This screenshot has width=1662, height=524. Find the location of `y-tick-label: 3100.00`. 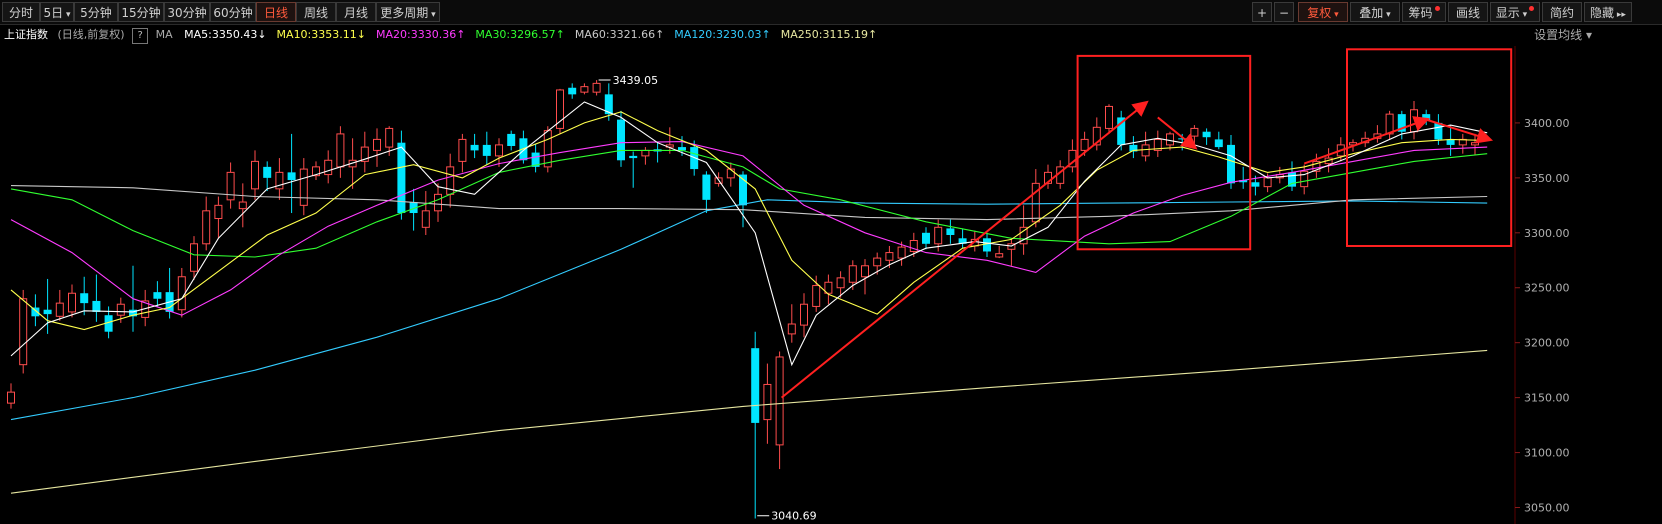

y-tick-label: 3100.00 is located at coordinates (1547, 453).